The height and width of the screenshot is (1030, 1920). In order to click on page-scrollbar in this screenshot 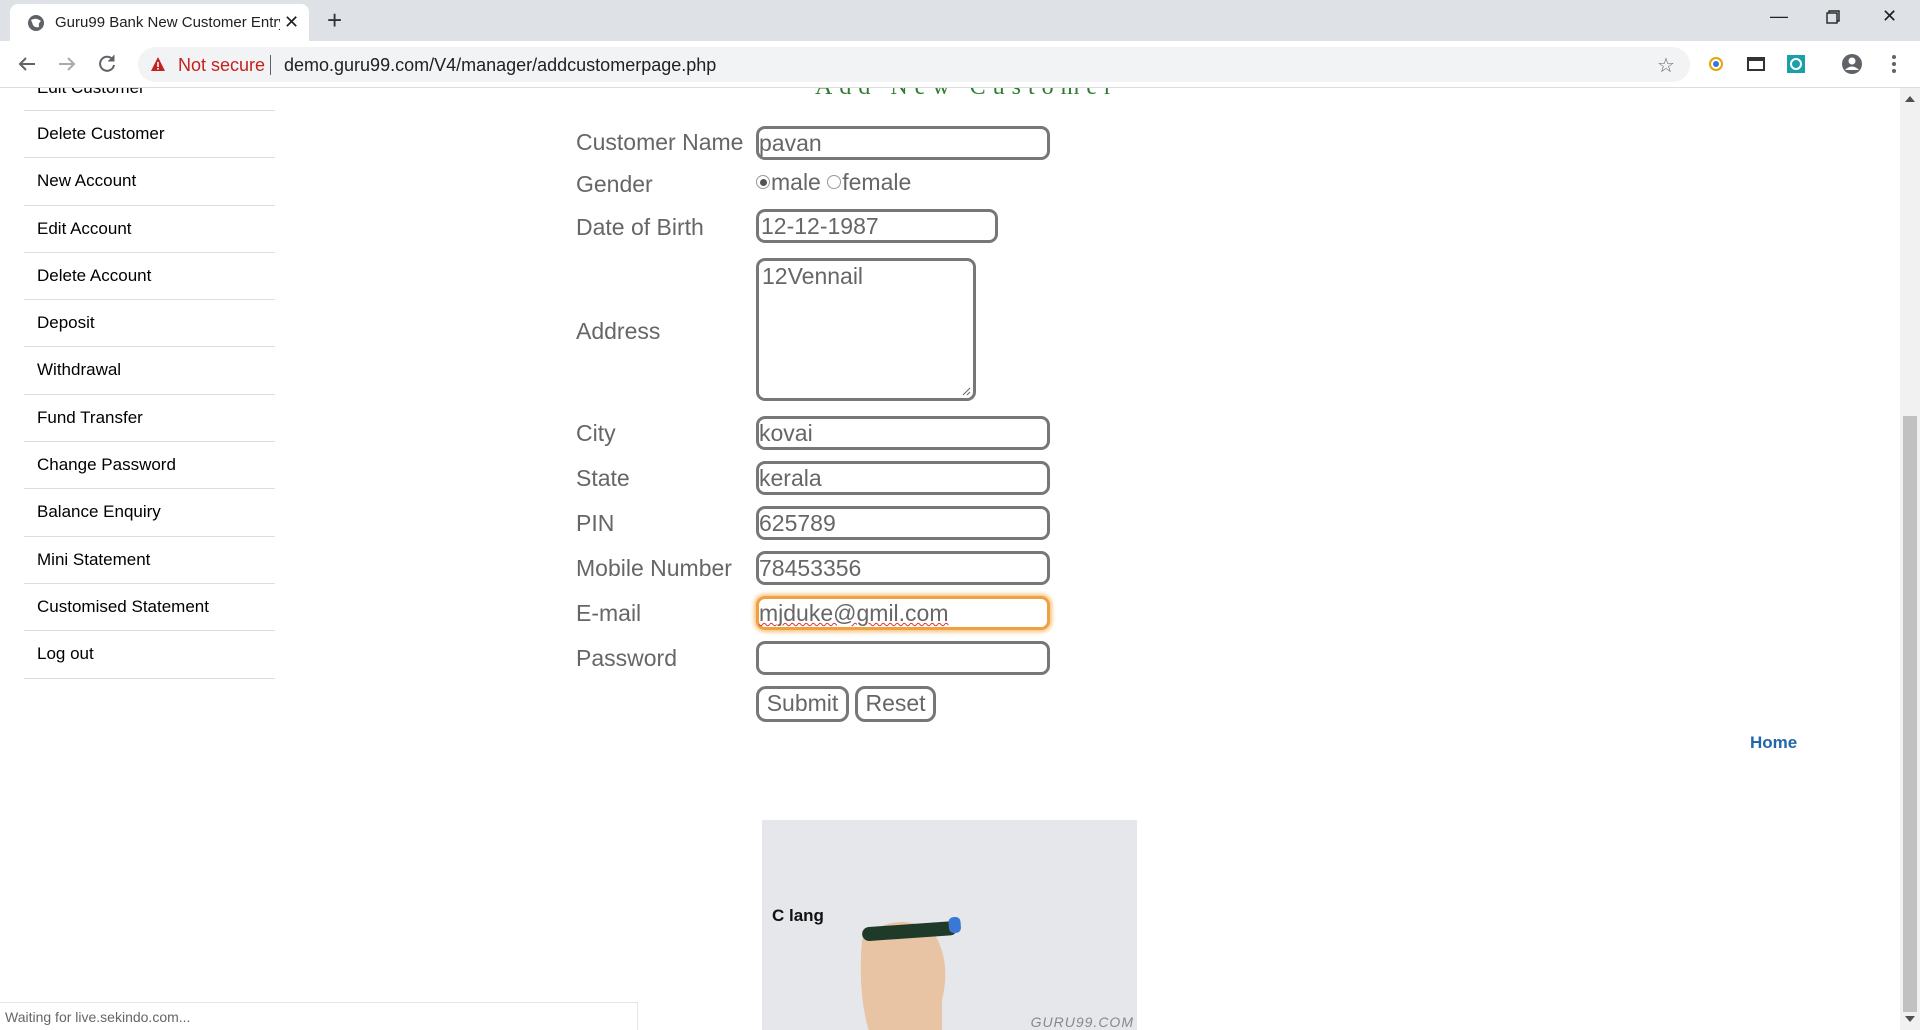, I will do `click(1910, 559)`.